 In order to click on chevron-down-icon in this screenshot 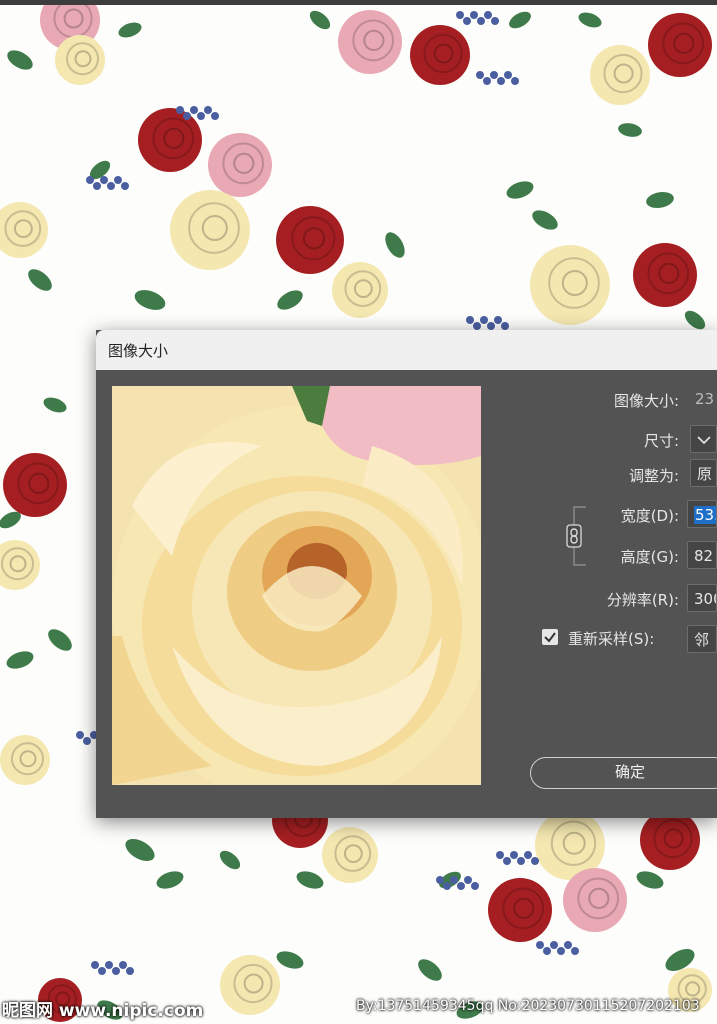, I will do `click(704, 440)`.